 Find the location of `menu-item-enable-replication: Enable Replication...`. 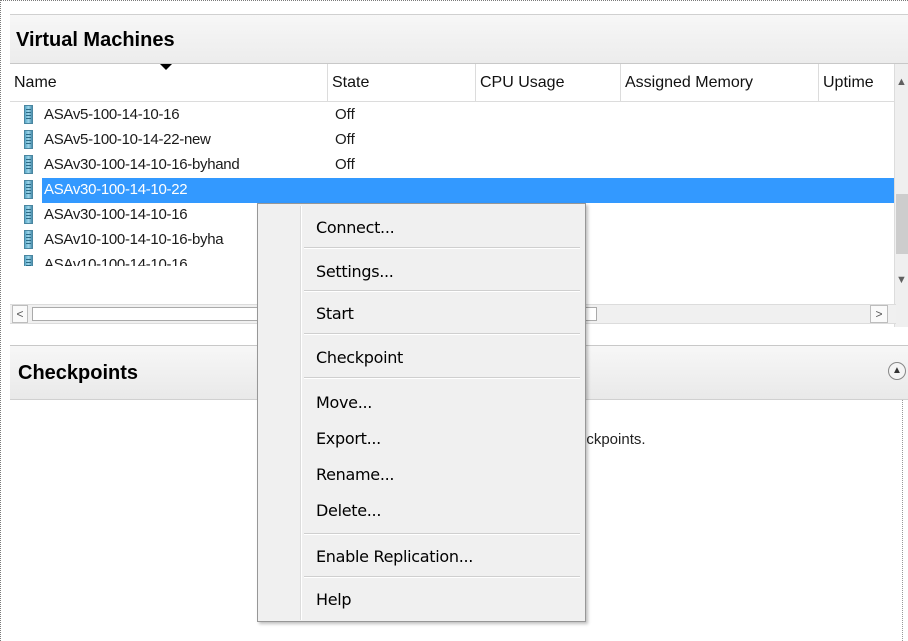

menu-item-enable-replication: Enable Replication... is located at coordinates (421, 557).